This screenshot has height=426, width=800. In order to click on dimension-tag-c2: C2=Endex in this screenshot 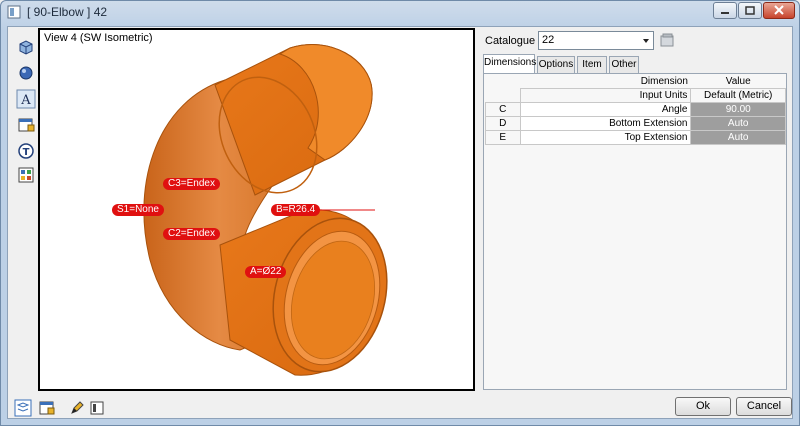, I will do `click(191, 234)`.